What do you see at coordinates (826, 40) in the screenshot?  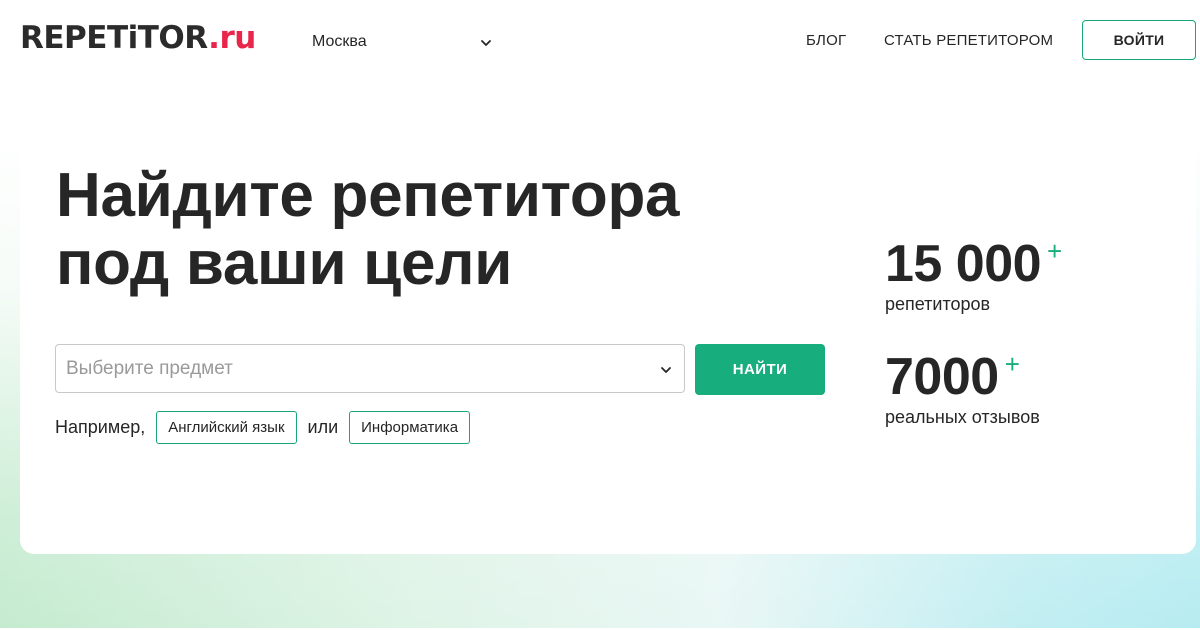 I see `nav-link-blog: БЛОГ` at bounding box center [826, 40].